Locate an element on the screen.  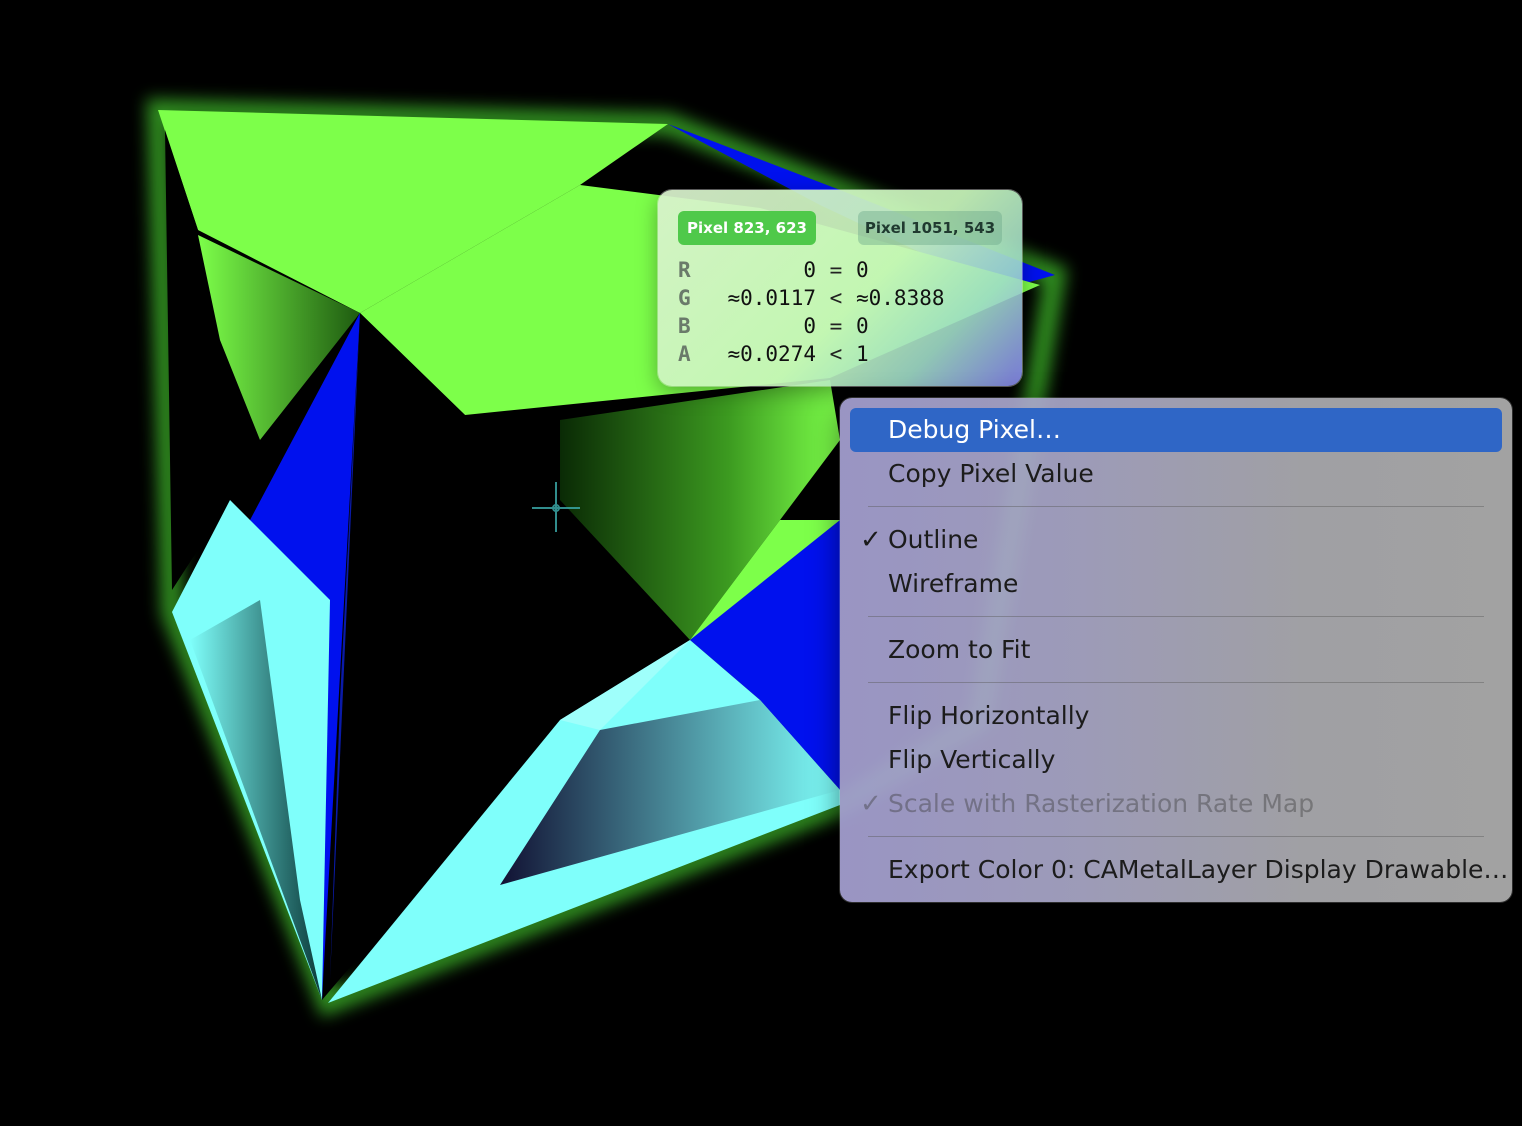
value-a: ≈0.0274 is located at coordinates (771, 354).